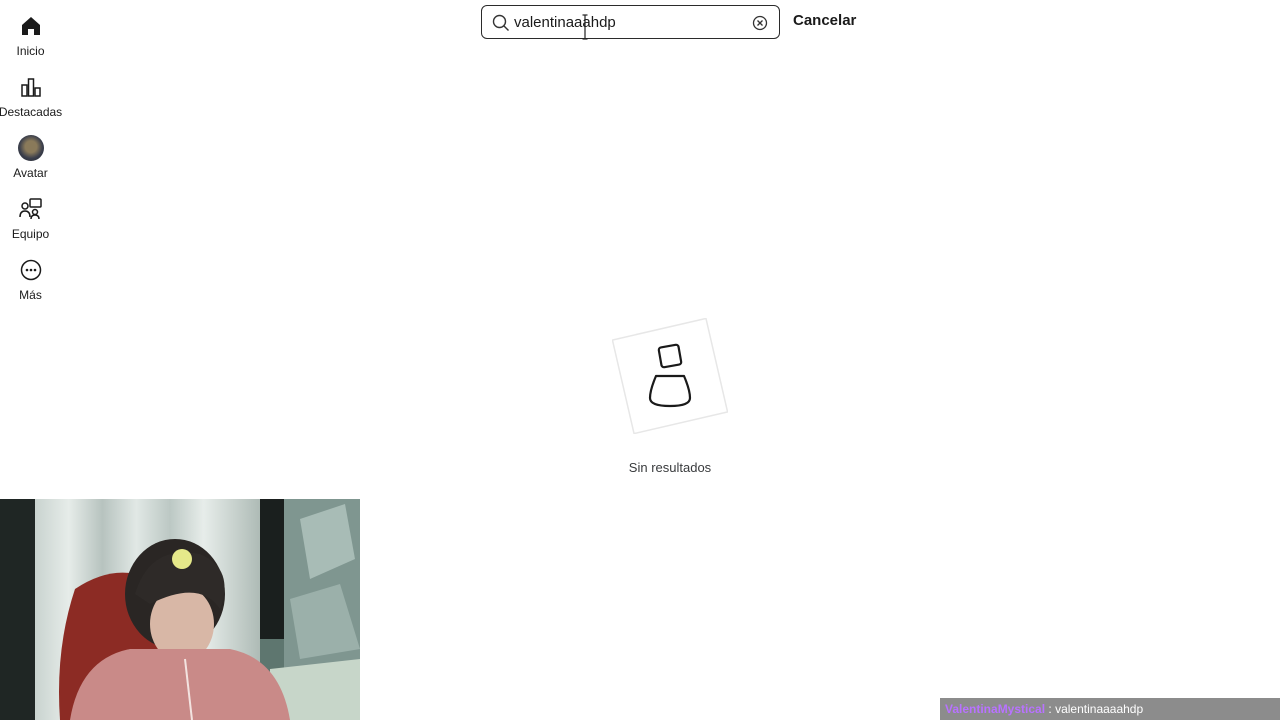  I want to click on sidebar-item-avatar: Avatar, so click(30, 157).